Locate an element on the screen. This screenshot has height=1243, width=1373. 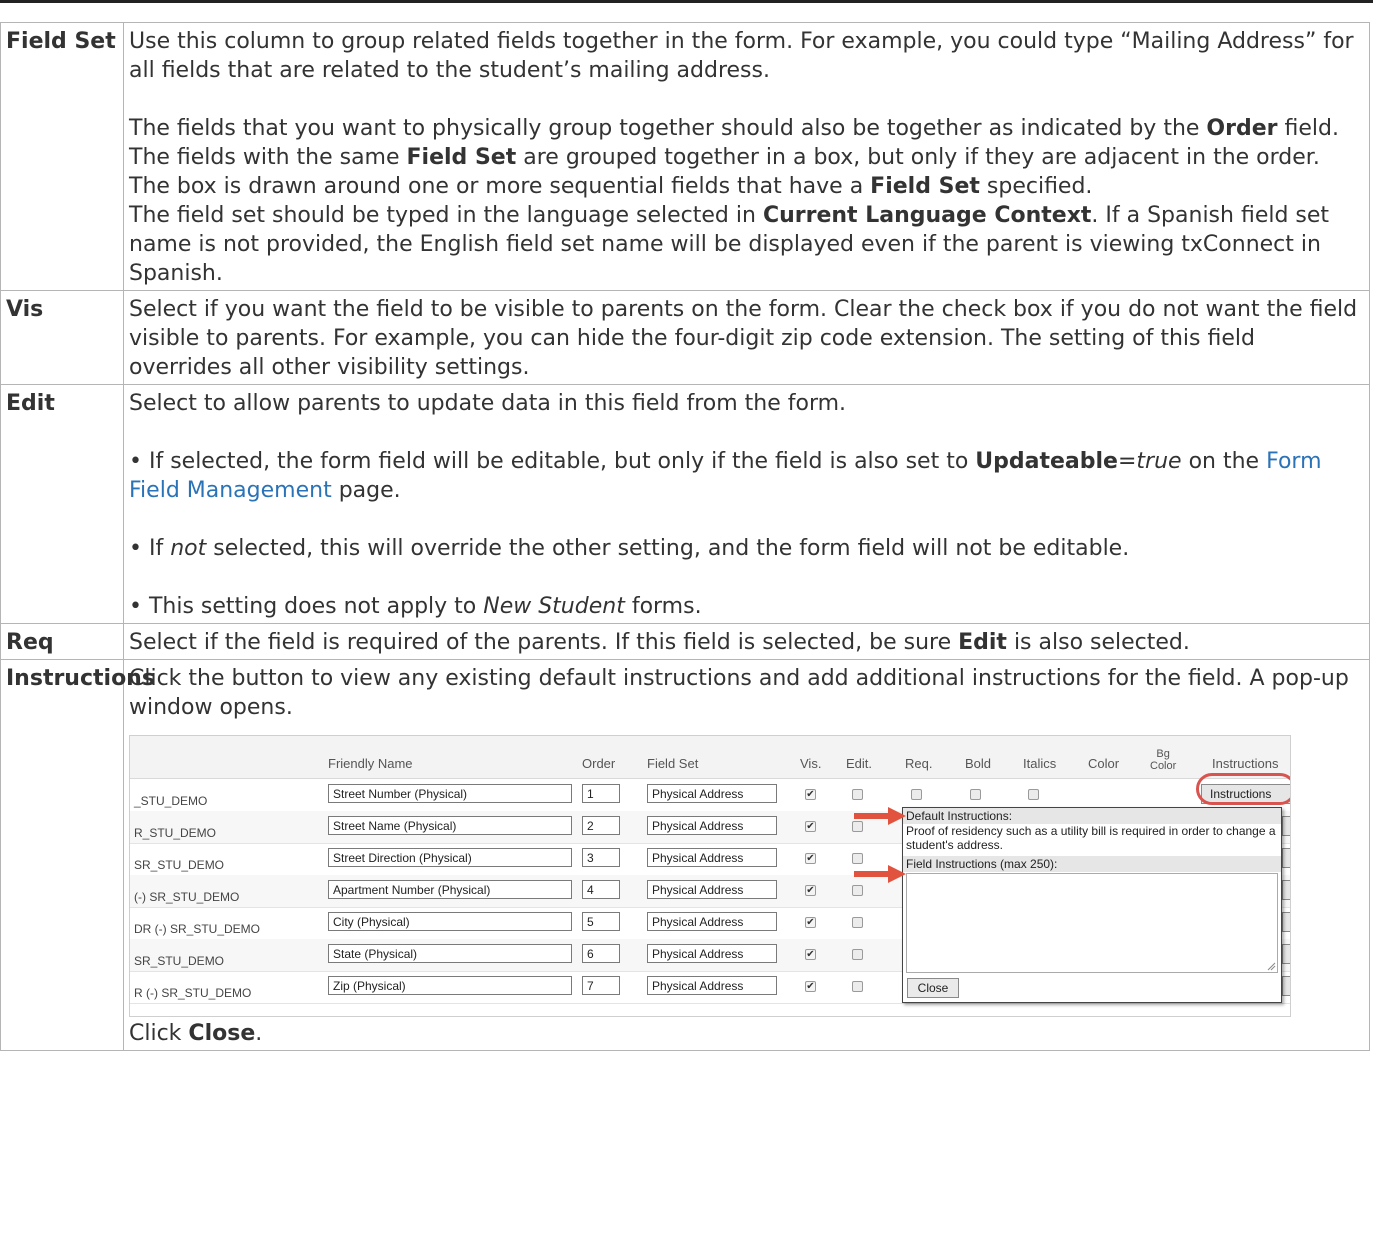
friendly-name-input: Street Number (Physical) is located at coordinates (450, 793).